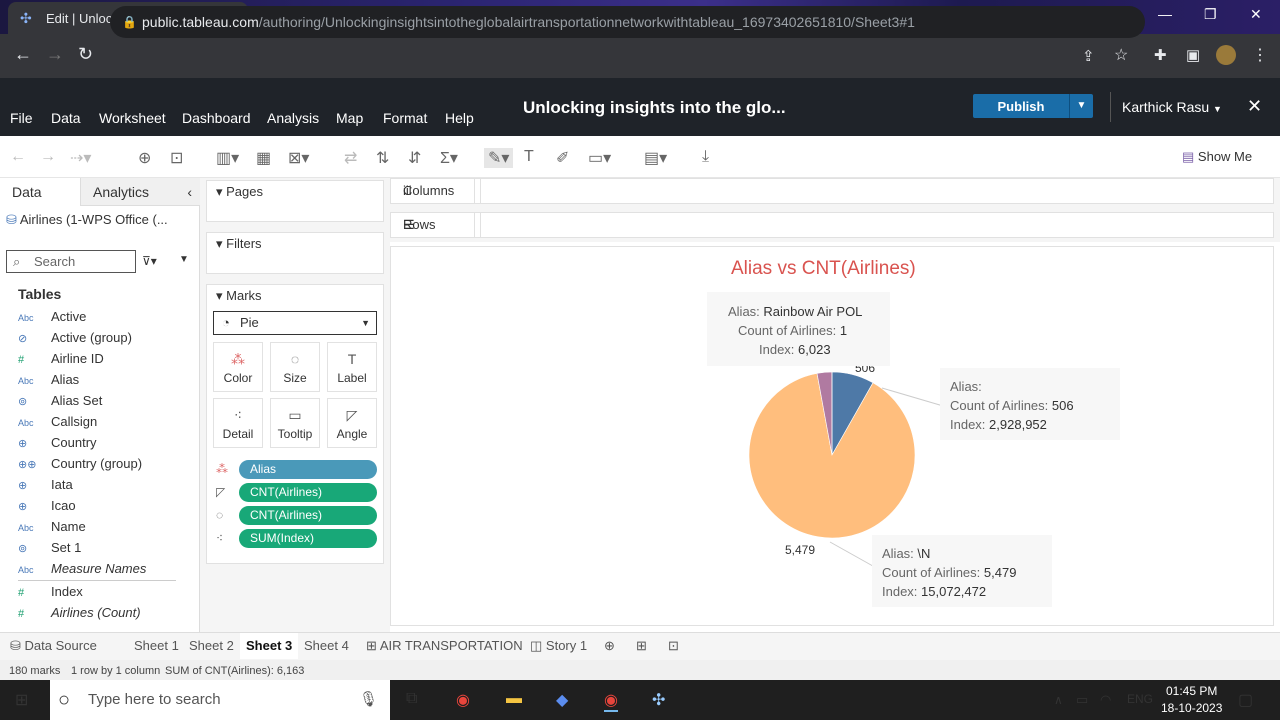  I want to click on windows-start-icon: ⊞, so click(21, 700).